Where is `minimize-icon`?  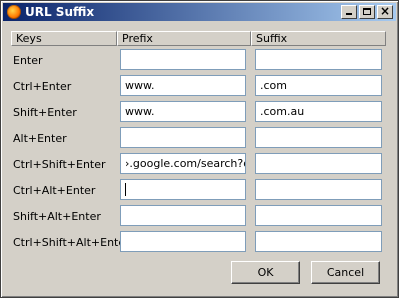
minimize-icon is located at coordinates (349, 14).